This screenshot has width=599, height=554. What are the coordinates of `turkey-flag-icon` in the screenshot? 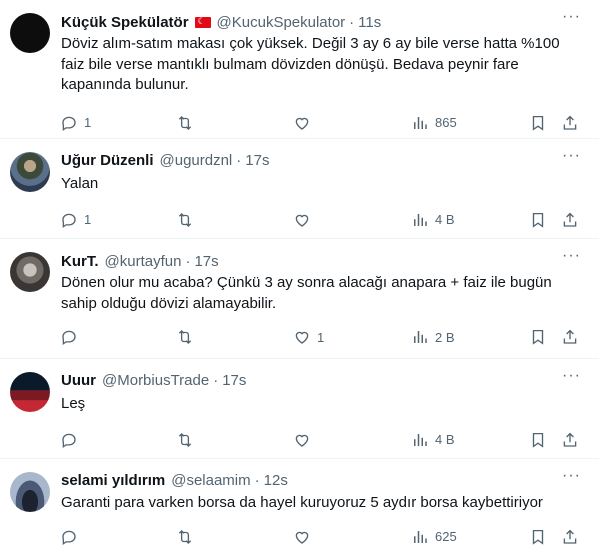 It's located at (202, 22).